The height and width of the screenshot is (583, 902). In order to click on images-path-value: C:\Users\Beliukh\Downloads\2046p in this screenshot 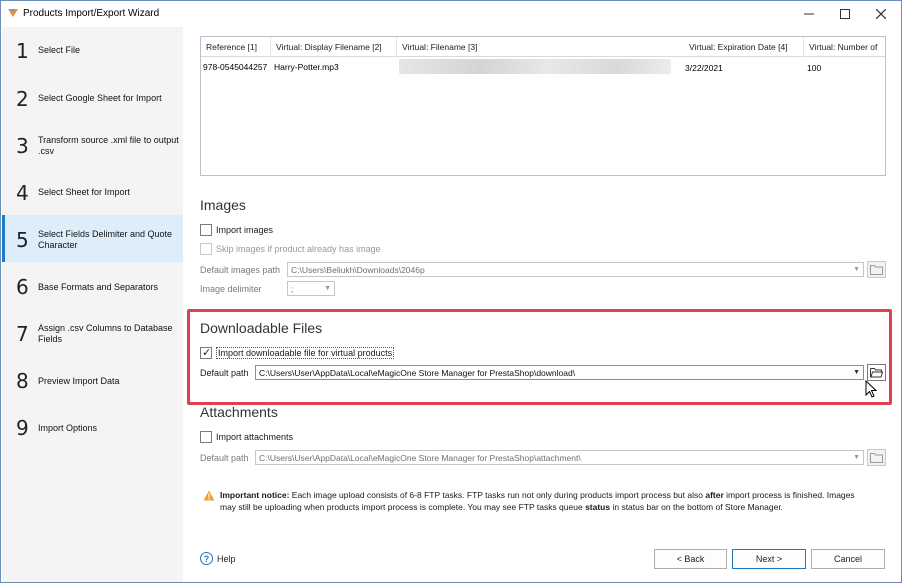, I will do `click(358, 270)`.